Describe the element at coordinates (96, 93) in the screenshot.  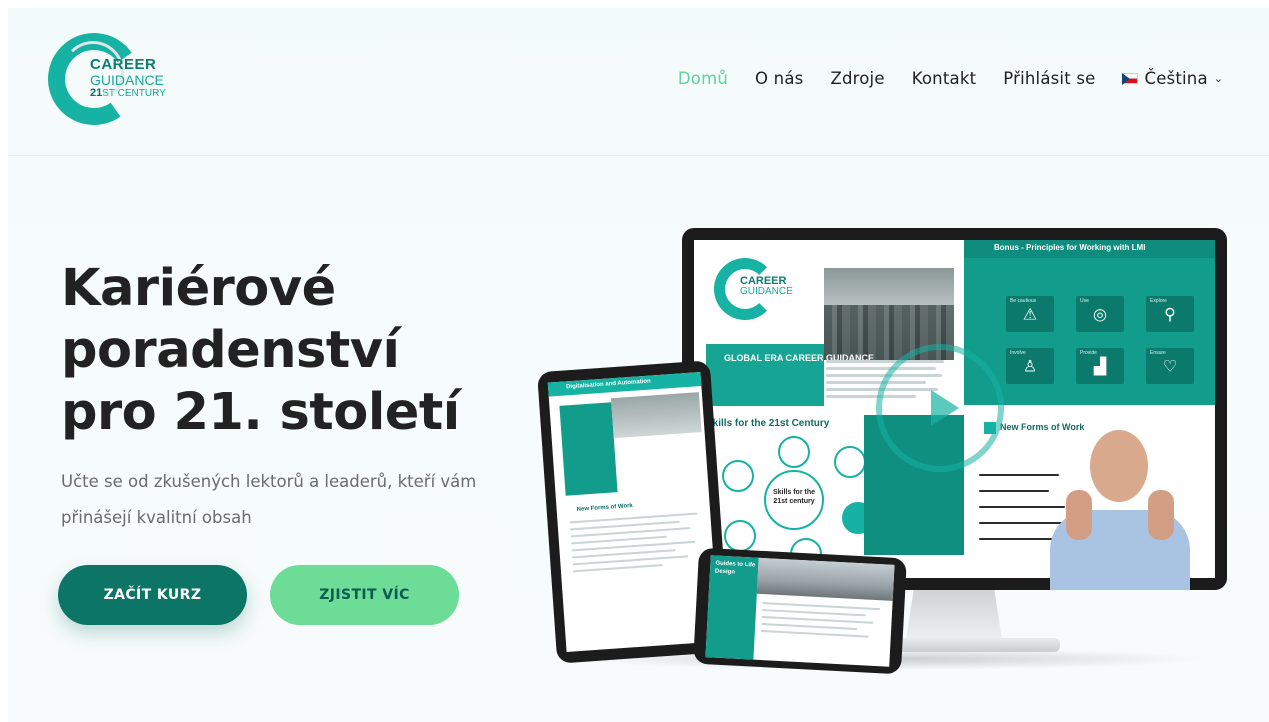
I see `logo-number: 21` at that location.